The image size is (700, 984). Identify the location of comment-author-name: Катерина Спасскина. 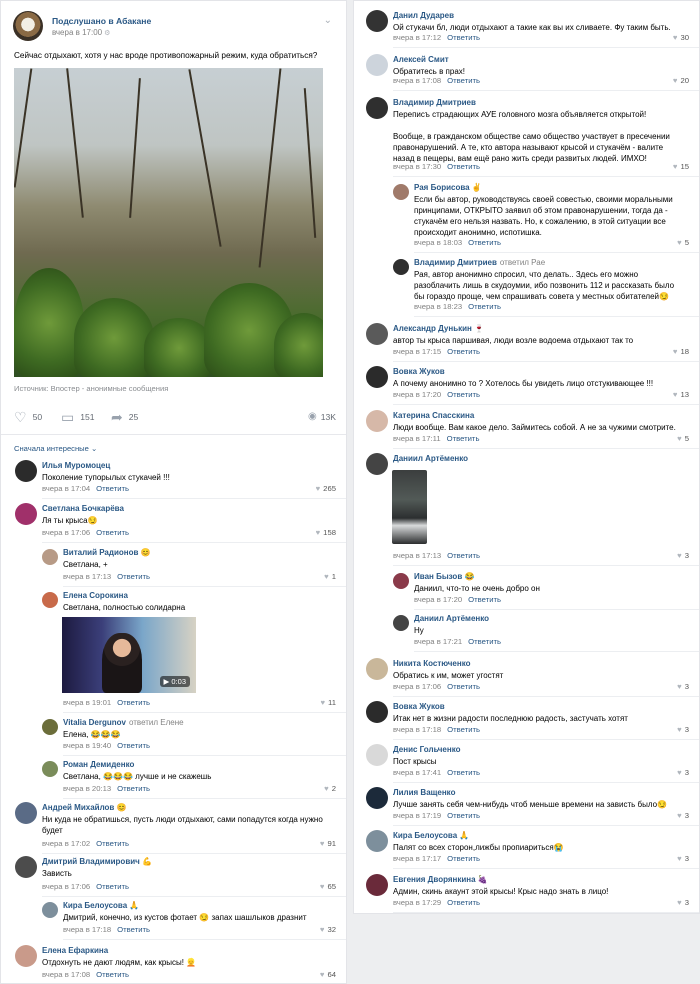
(433, 415).